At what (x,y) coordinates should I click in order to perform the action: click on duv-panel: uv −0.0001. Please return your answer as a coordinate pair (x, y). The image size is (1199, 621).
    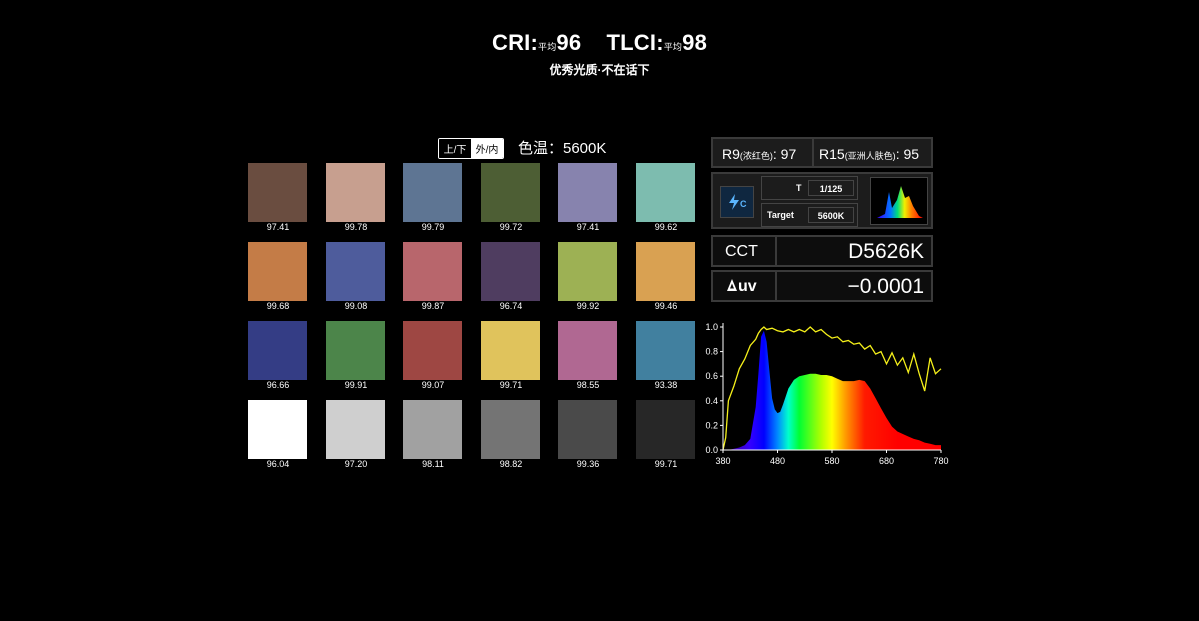
    Looking at the image, I should click on (822, 286).